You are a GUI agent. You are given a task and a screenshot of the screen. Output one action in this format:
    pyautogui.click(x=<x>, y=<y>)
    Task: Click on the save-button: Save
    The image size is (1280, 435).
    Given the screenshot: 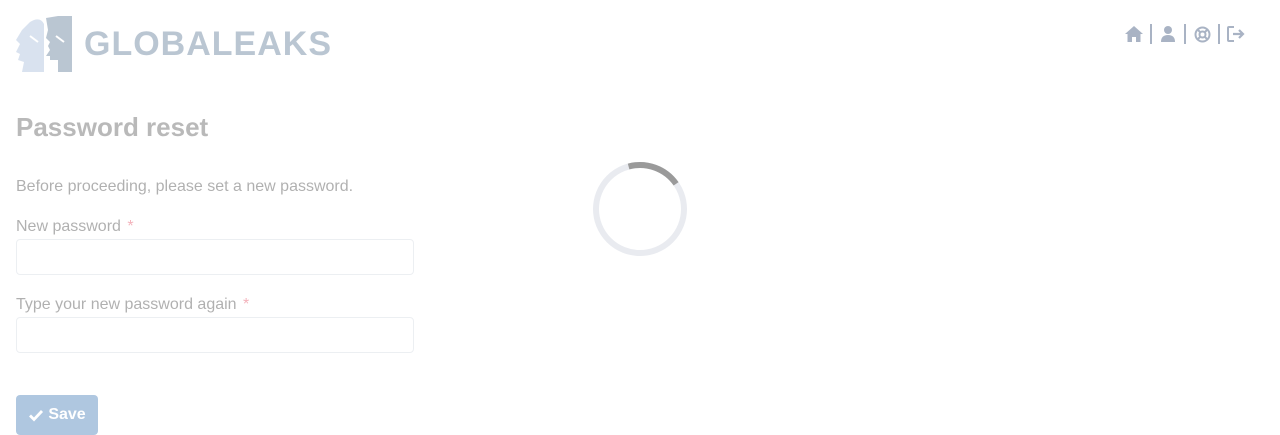 What is the action you would take?
    pyautogui.click(x=57, y=415)
    